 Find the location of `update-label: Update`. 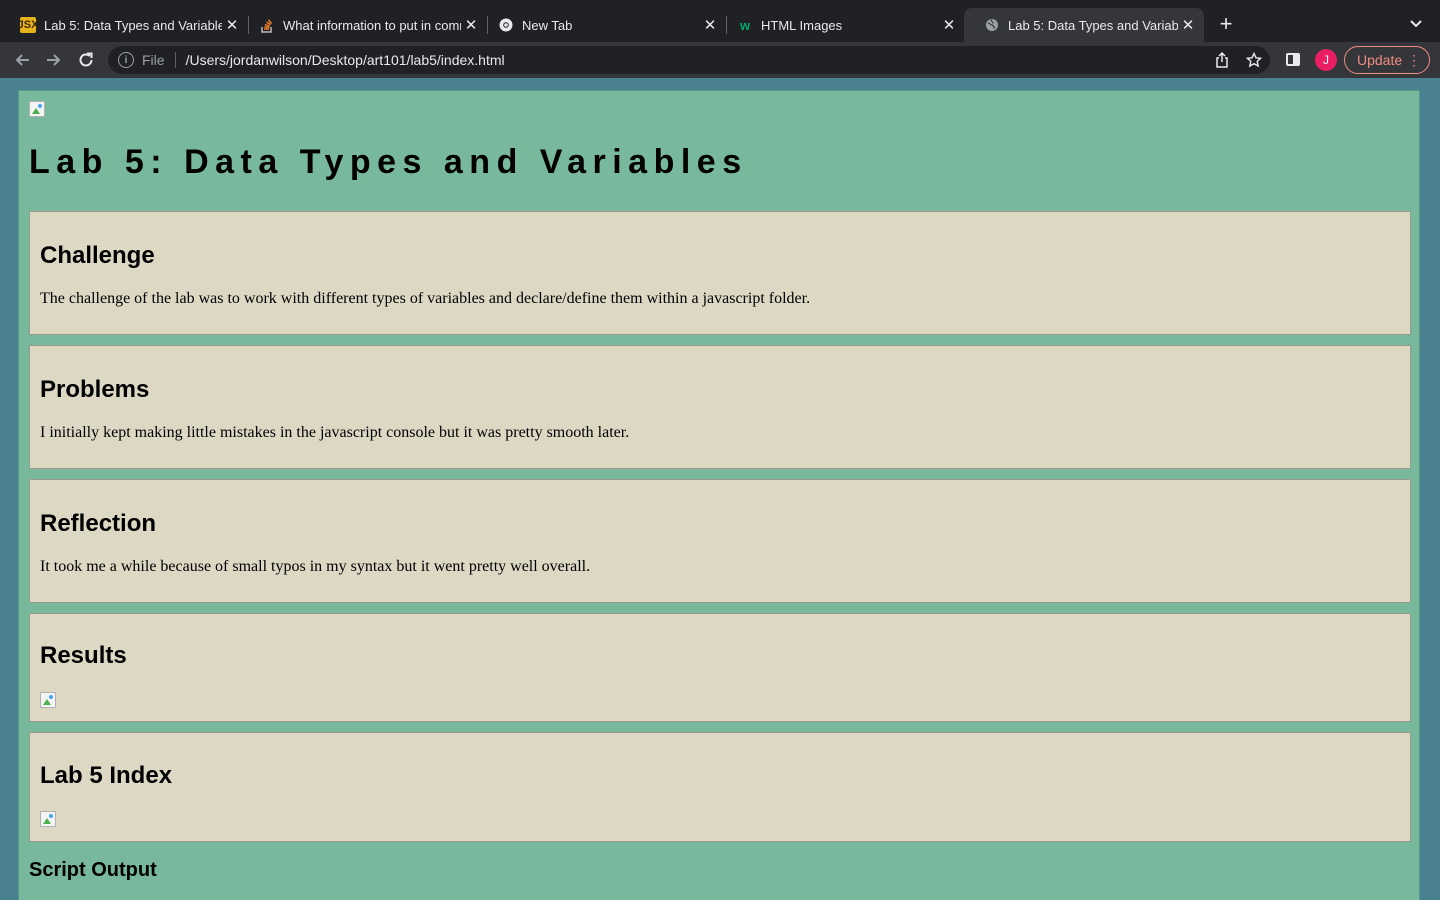

update-label: Update is located at coordinates (1380, 60).